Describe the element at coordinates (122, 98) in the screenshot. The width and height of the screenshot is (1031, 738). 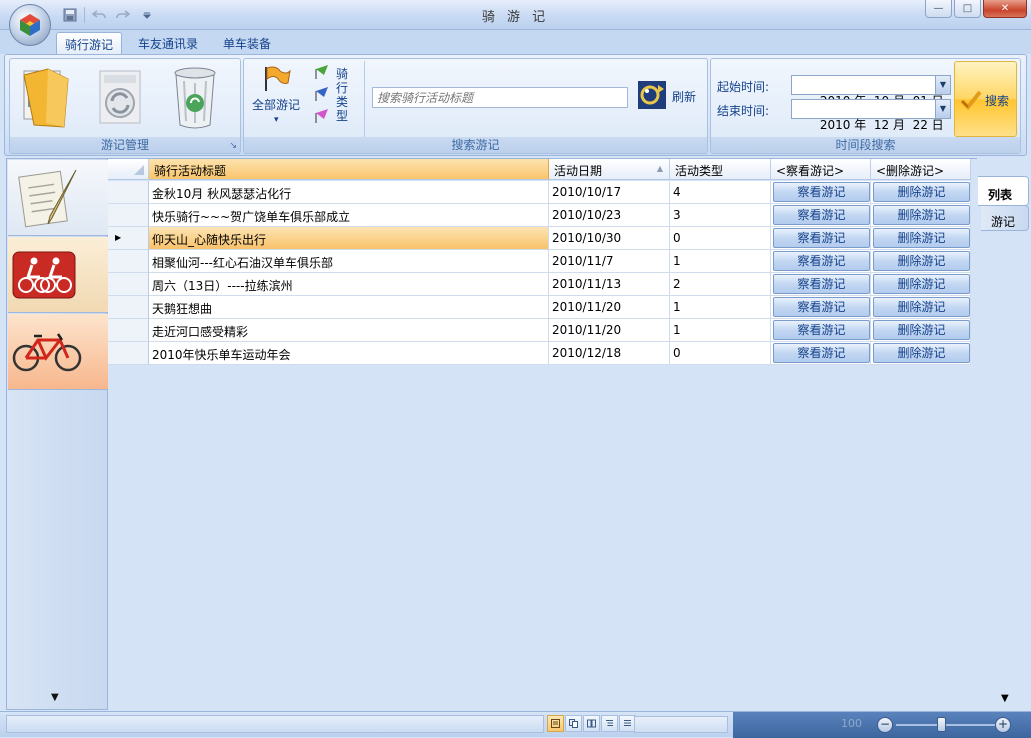
I see `sync-icon` at that location.